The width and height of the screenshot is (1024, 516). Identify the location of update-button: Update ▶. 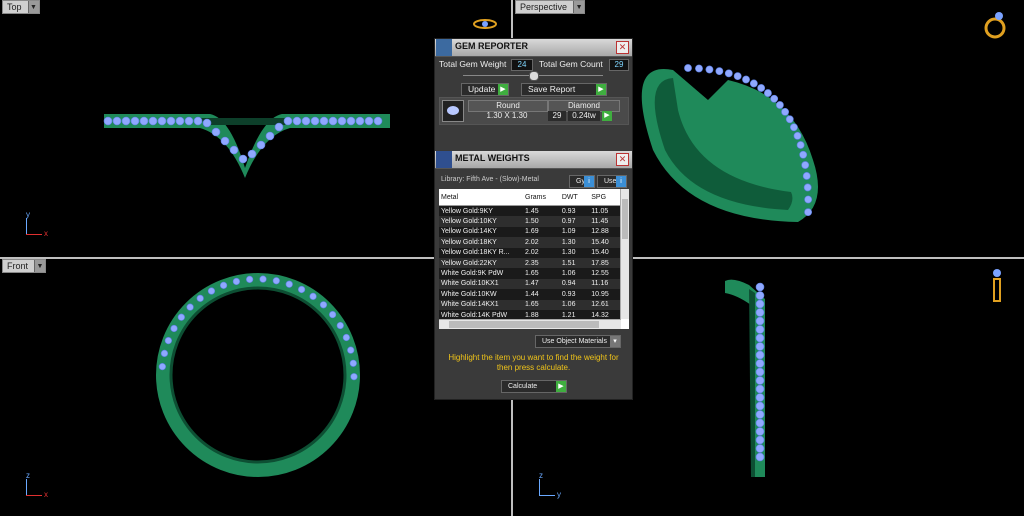
(485, 89).